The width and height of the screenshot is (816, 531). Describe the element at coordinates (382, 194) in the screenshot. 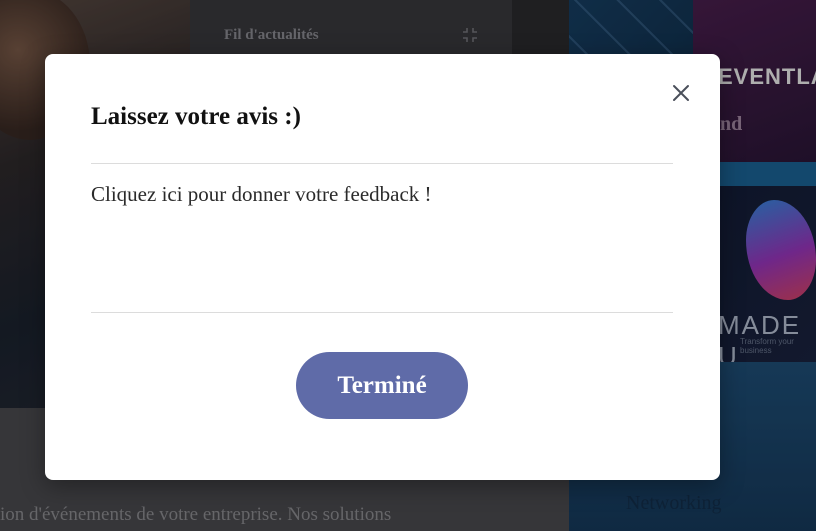

I see `feedback-link: Cliquez ici pour donner votre feedback !` at that location.